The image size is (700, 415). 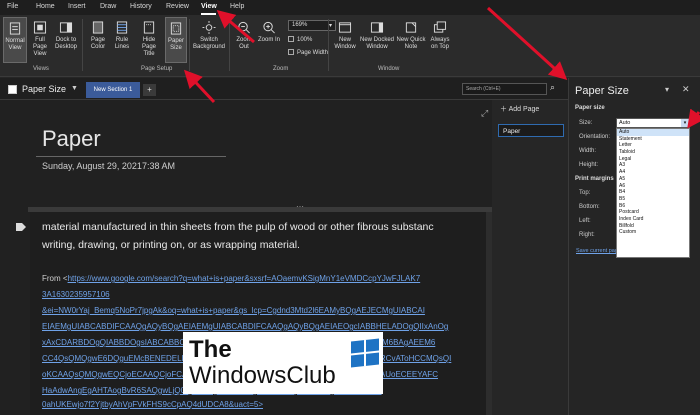 What do you see at coordinates (653, 172) in the screenshot?
I see `size-option: A4` at bounding box center [653, 172].